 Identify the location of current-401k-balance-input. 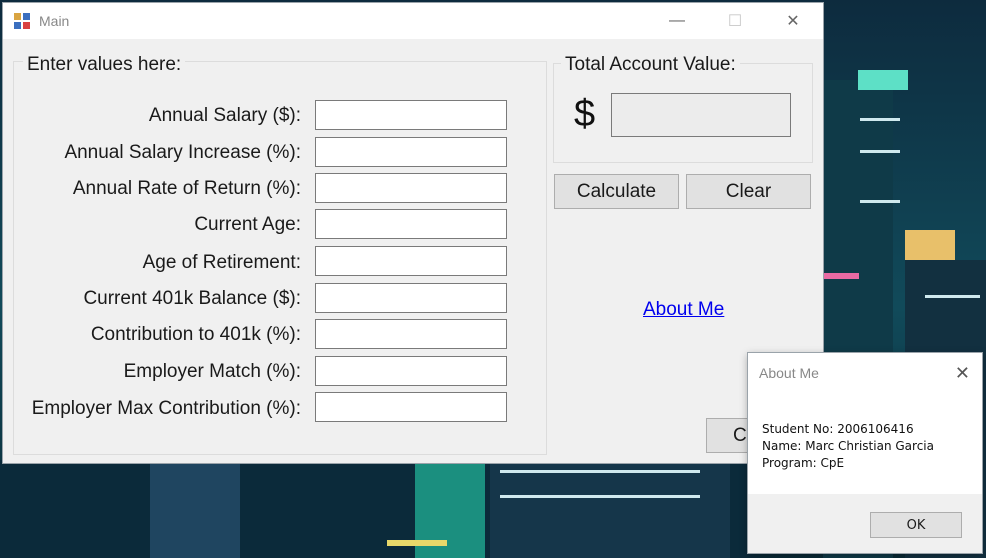
(411, 298).